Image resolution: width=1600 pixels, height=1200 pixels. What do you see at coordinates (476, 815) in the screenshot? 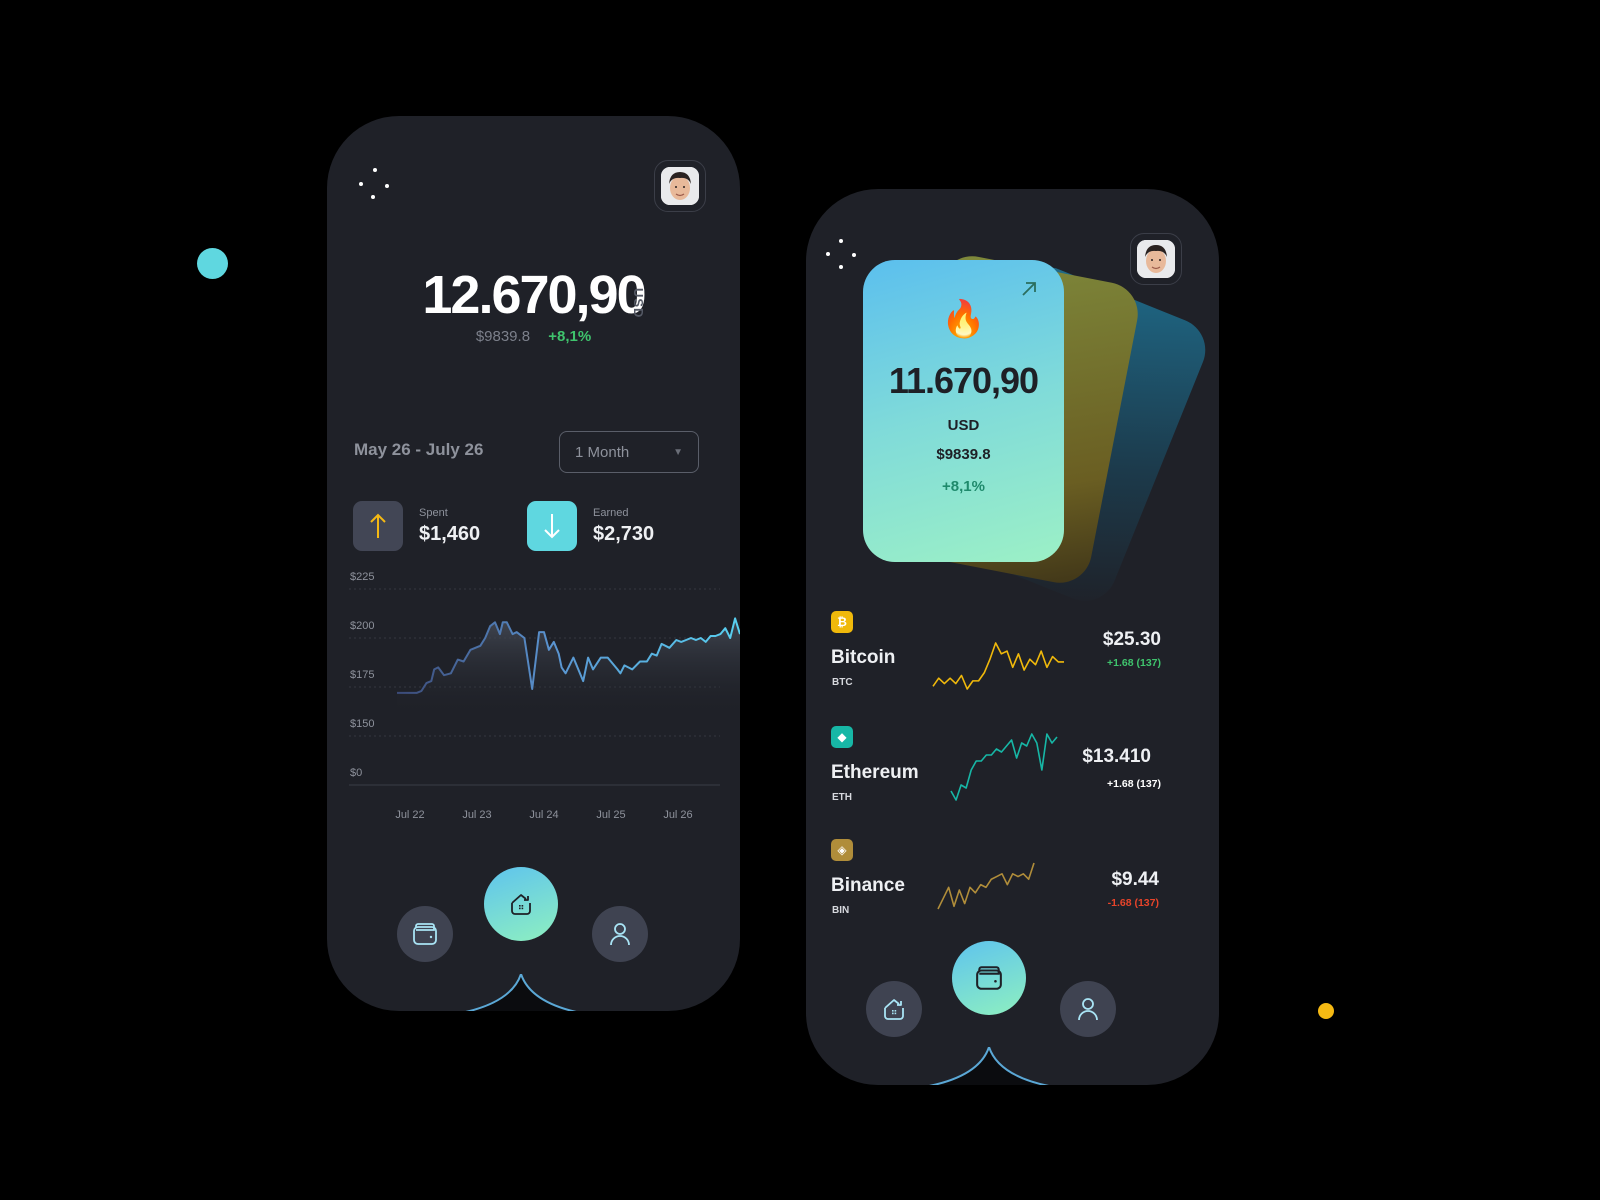
I see `x-tick-label: Jul 23` at bounding box center [476, 815].